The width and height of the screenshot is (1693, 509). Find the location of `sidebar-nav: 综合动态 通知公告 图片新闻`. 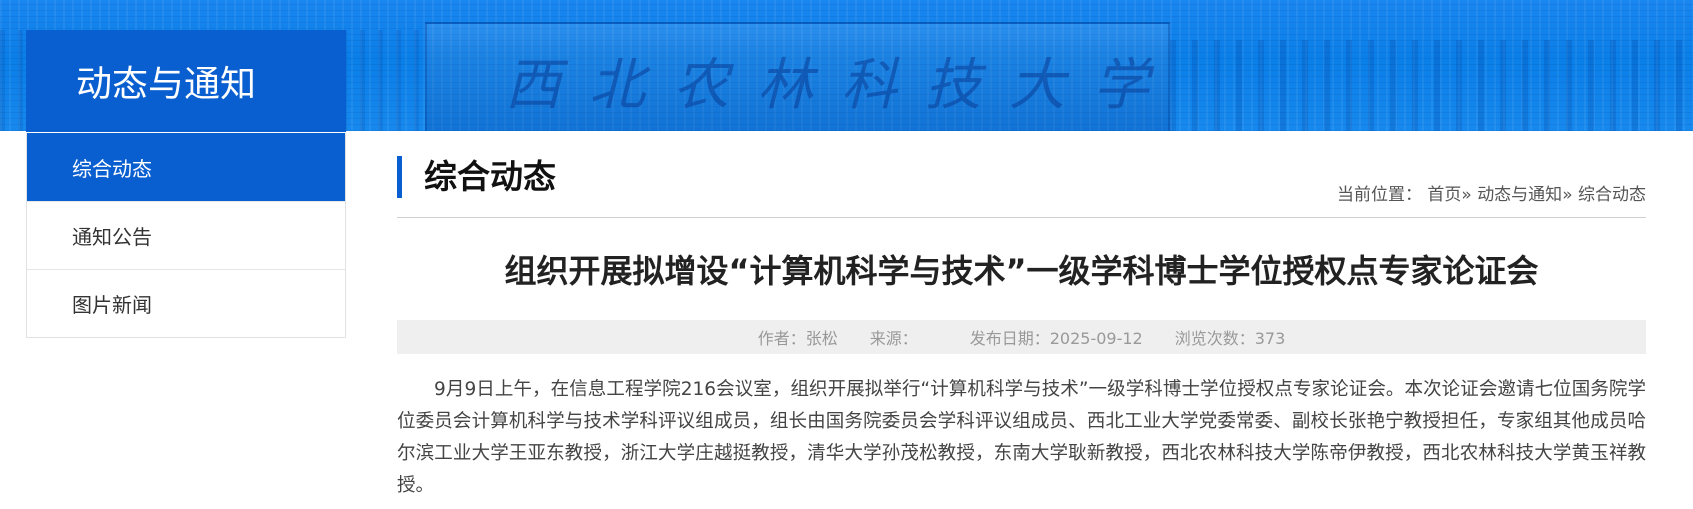

sidebar-nav: 综合动态 通知公告 图片新闻 is located at coordinates (186, 235).